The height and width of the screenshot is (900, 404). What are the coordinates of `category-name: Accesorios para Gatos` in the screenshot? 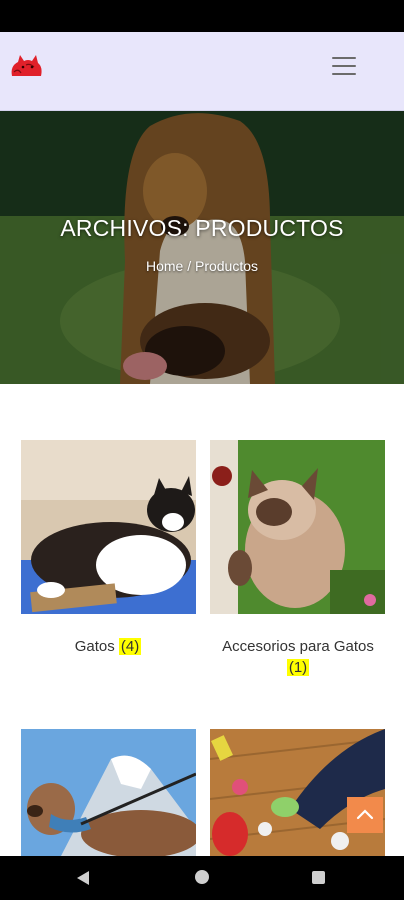 It's located at (298, 646).